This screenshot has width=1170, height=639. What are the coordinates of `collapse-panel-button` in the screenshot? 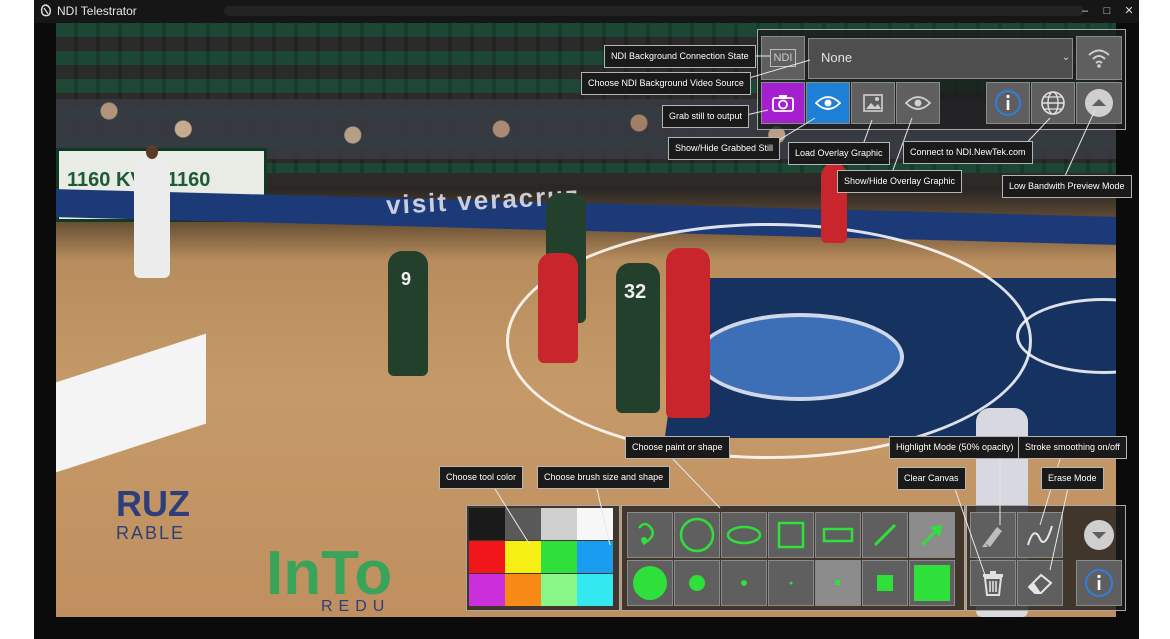 It's located at (1099, 103).